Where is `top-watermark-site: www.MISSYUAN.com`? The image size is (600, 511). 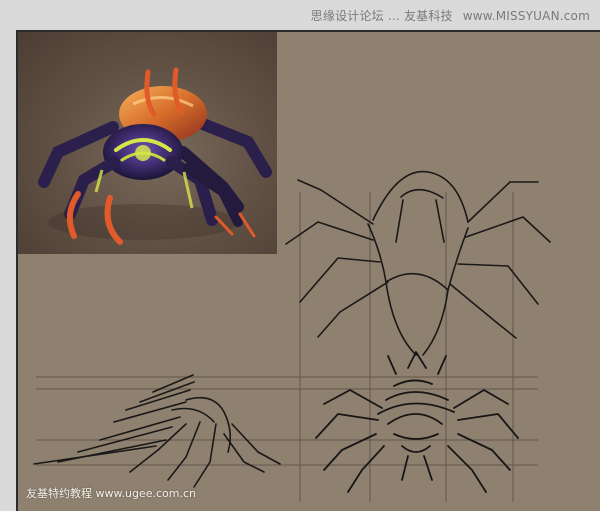 top-watermark-site: www.MISSYUAN.com is located at coordinates (526, 16).